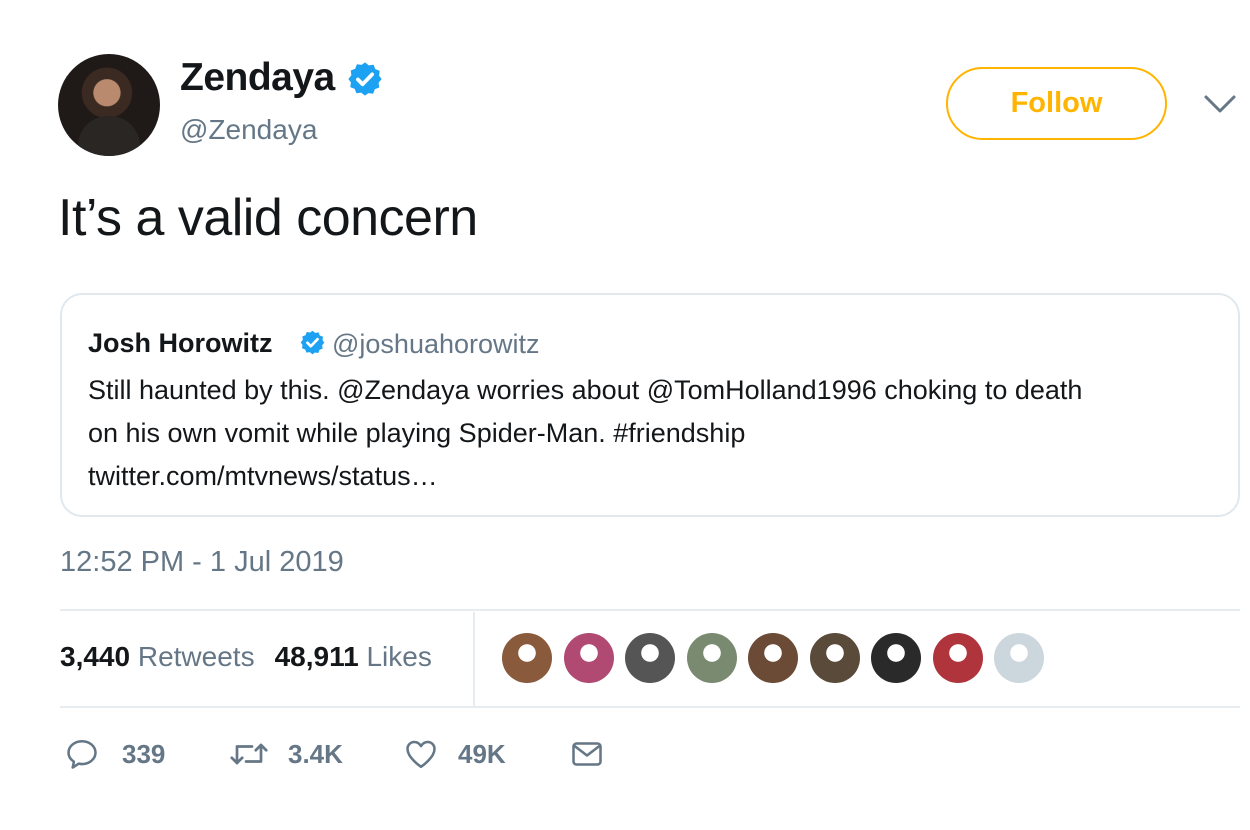  I want to click on envelope-icon, so click(587, 754).